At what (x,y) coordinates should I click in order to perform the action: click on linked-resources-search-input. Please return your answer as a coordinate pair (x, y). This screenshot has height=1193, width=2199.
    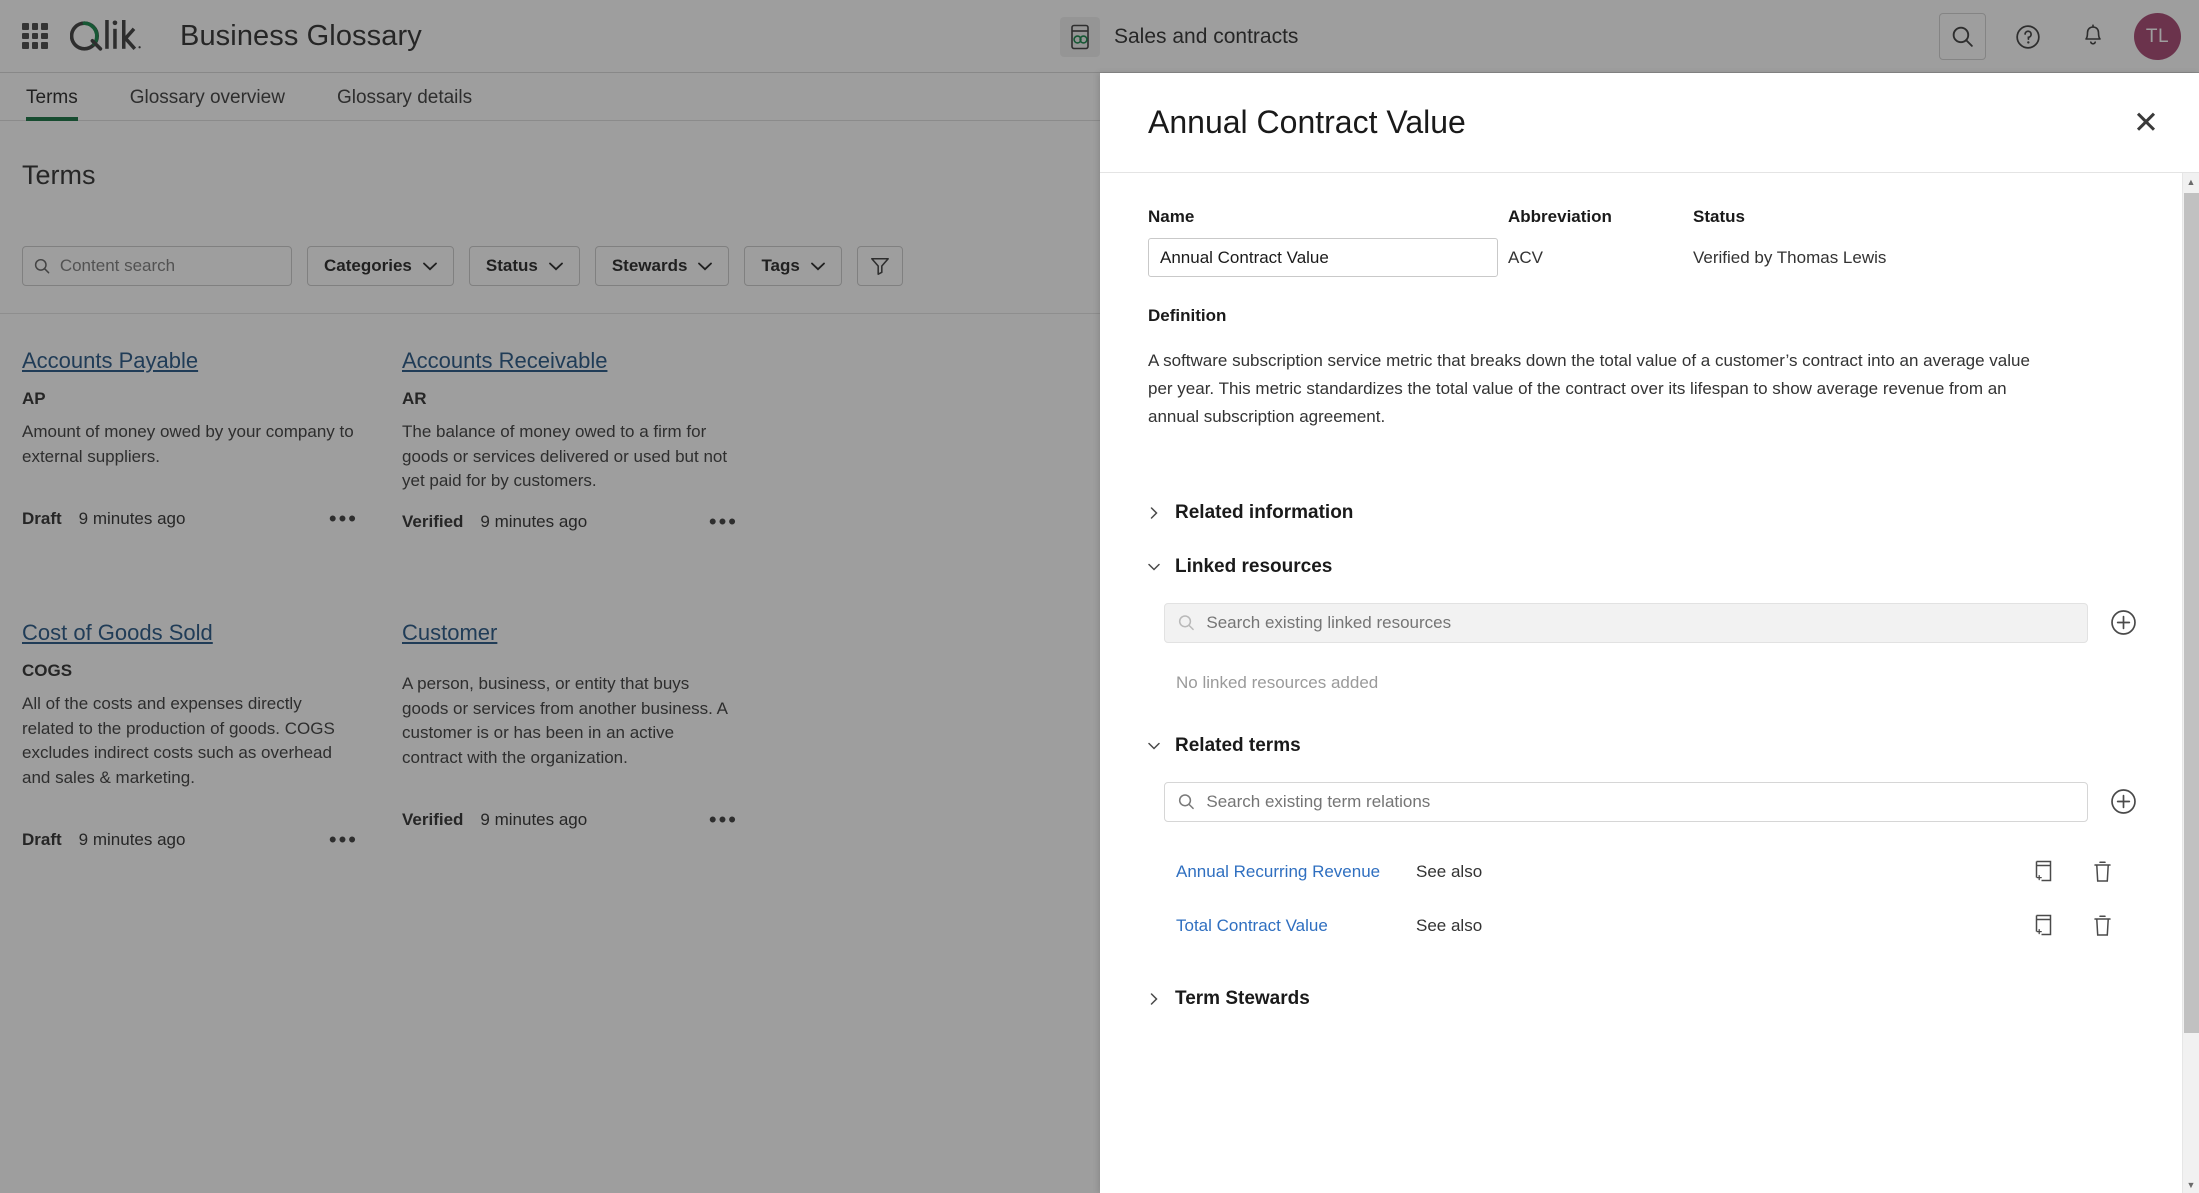
    Looking at the image, I should click on (1640, 622).